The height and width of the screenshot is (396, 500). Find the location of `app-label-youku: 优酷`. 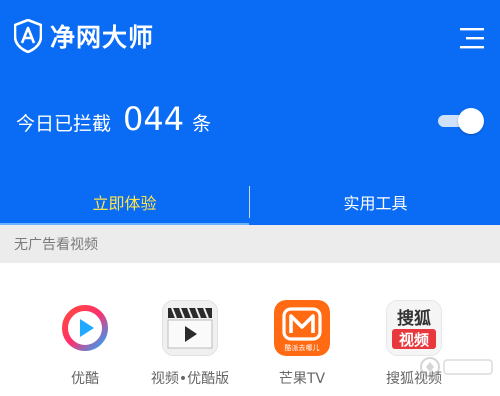

app-label-youku: 优酷 is located at coordinates (85, 379).